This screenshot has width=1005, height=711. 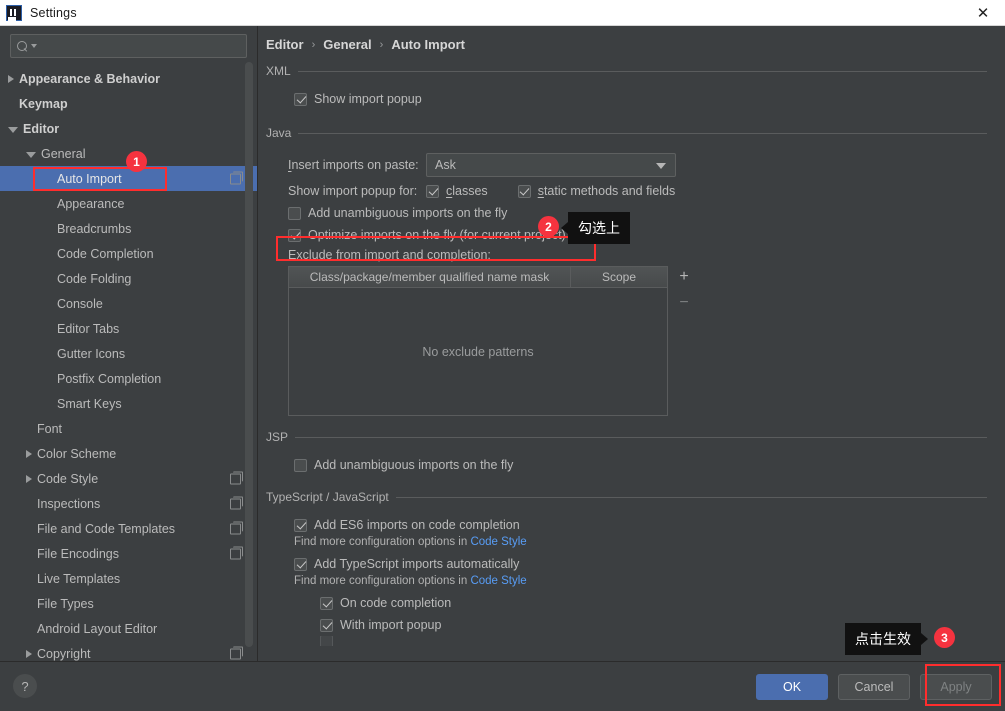 I want to click on section-header-jsp: JSP, so click(x=626, y=437).